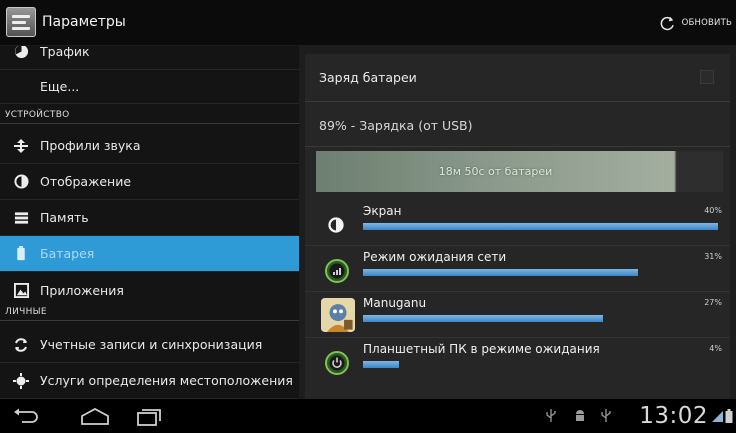 The width and height of the screenshot is (736, 433). I want to click on refresh-label: ОБНОВИТЬ, so click(706, 23).